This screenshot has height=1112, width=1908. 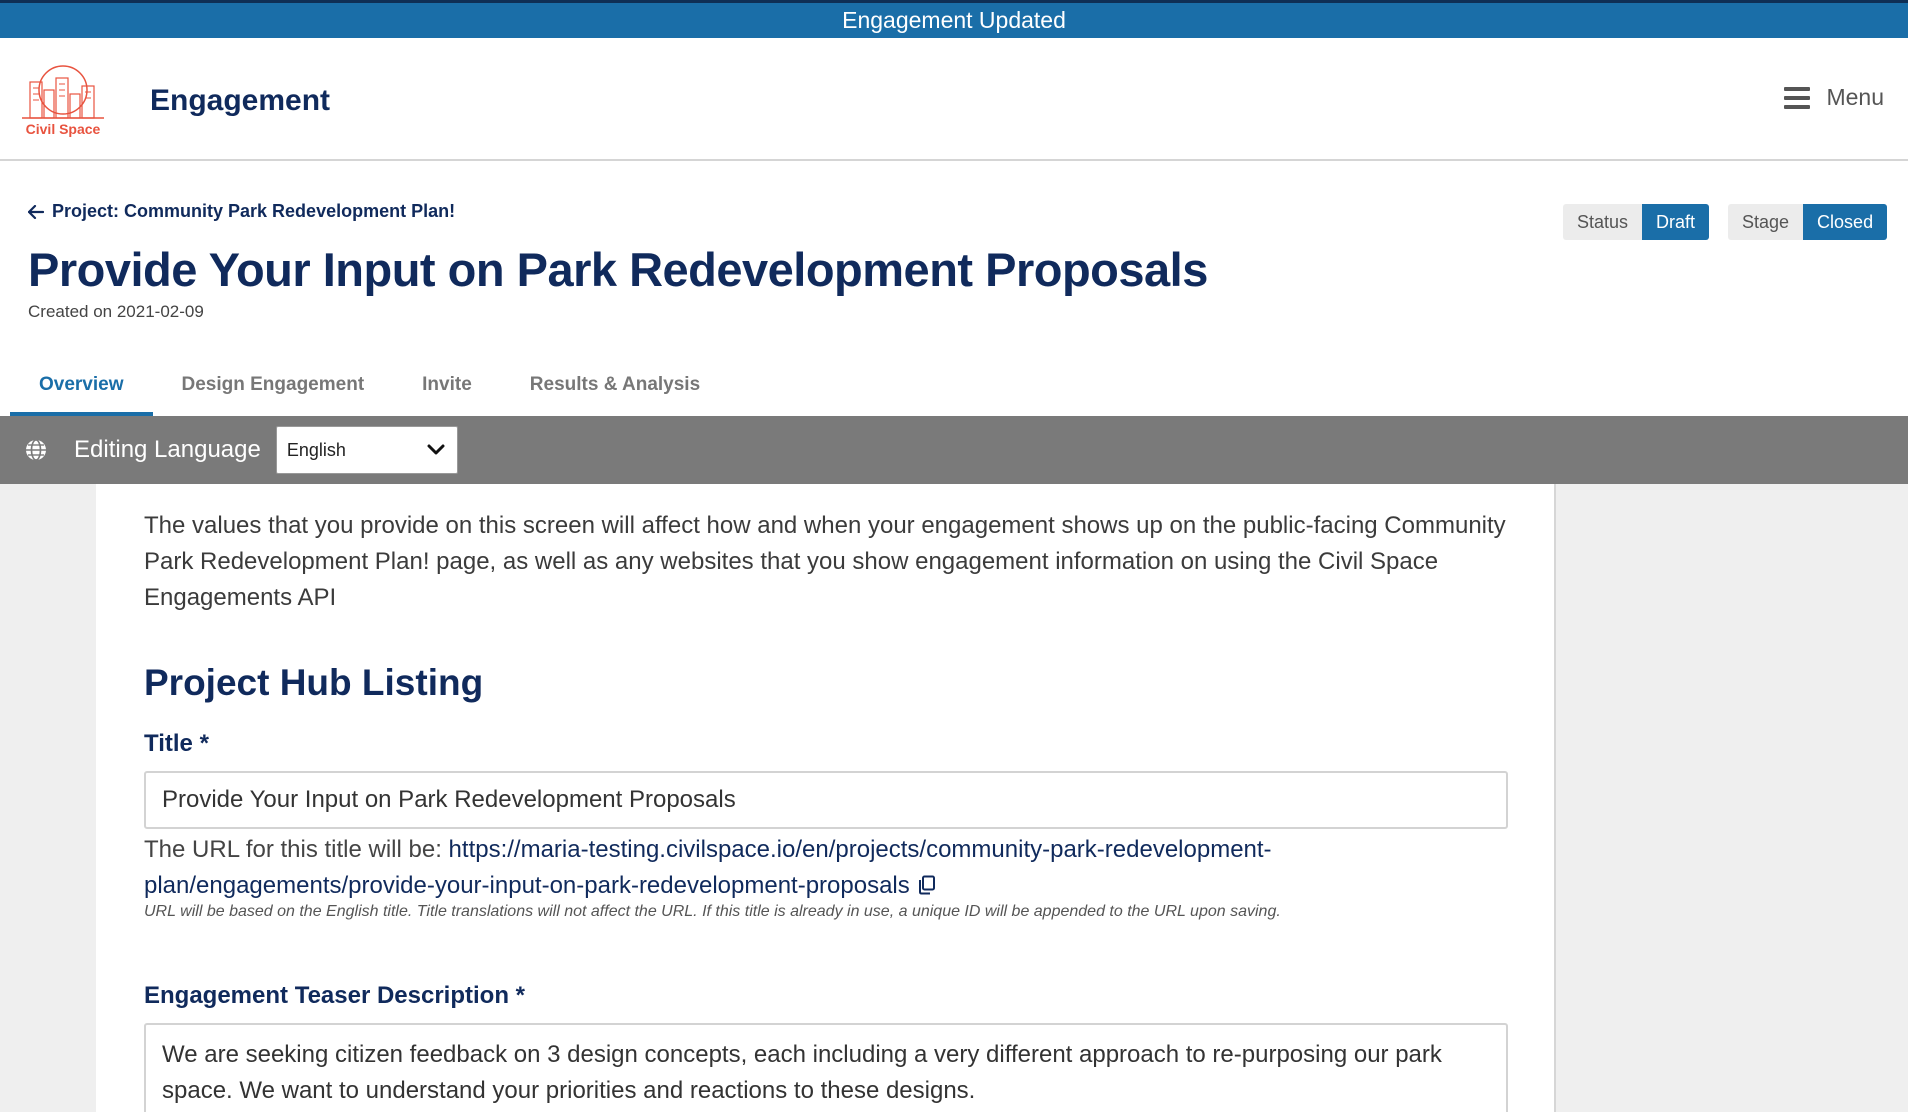 What do you see at coordinates (366, 450) in the screenshot?
I see `language-select: English` at bounding box center [366, 450].